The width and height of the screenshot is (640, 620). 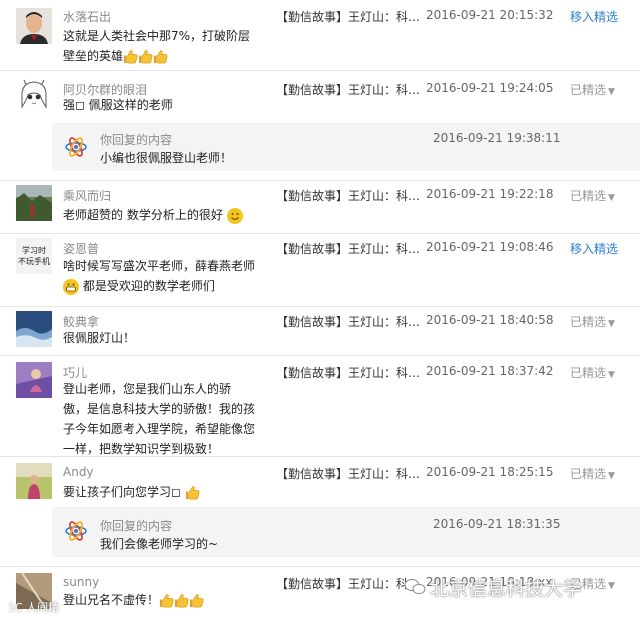 What do you see at coordinates (490, 371) in the screenshot?
I see `comment-time: 2016-09-21 18:37:42` at bounding box center [490, 371].